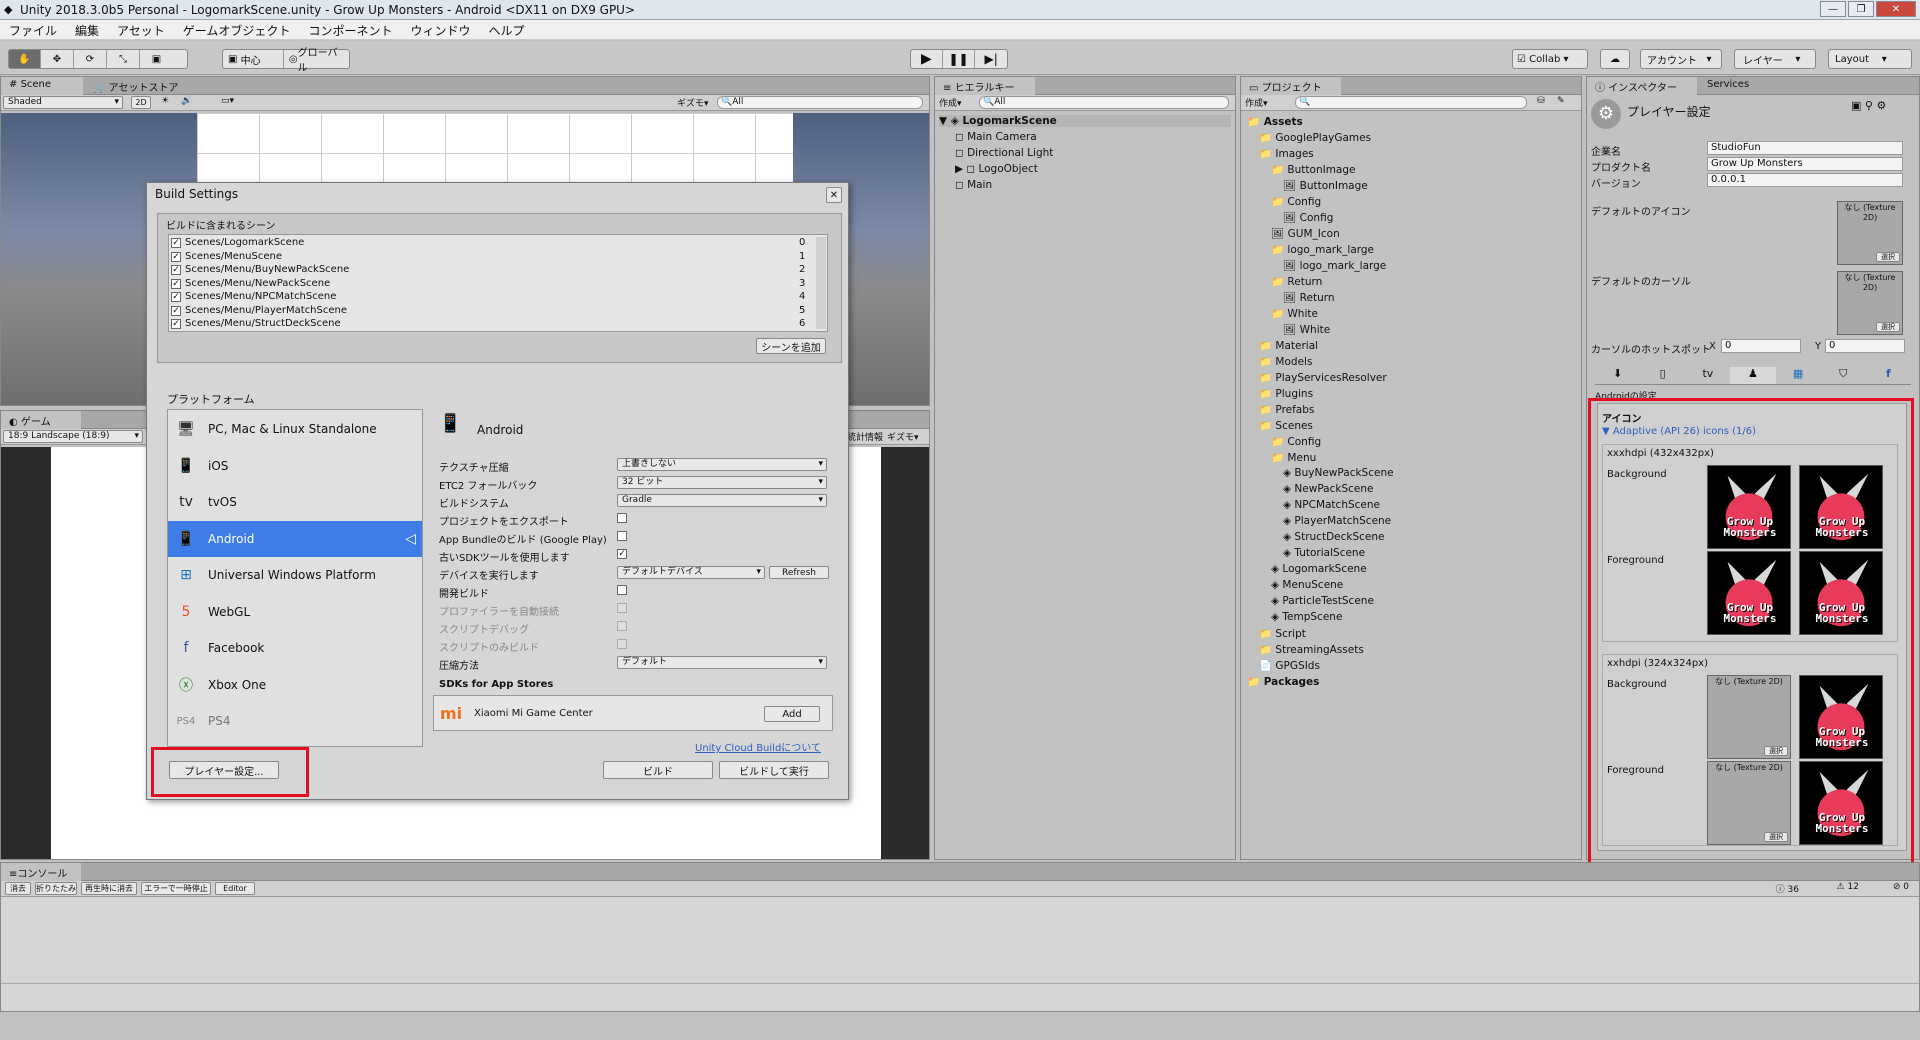 This screenshot has height=1040, width=1920. I want to click on account-dropdown: アカウント ▾, so click(1681, 59).